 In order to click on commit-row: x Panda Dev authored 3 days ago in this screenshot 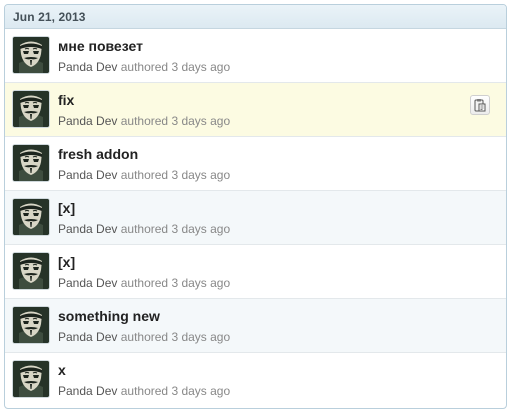, I will do `click(255, 379)`.